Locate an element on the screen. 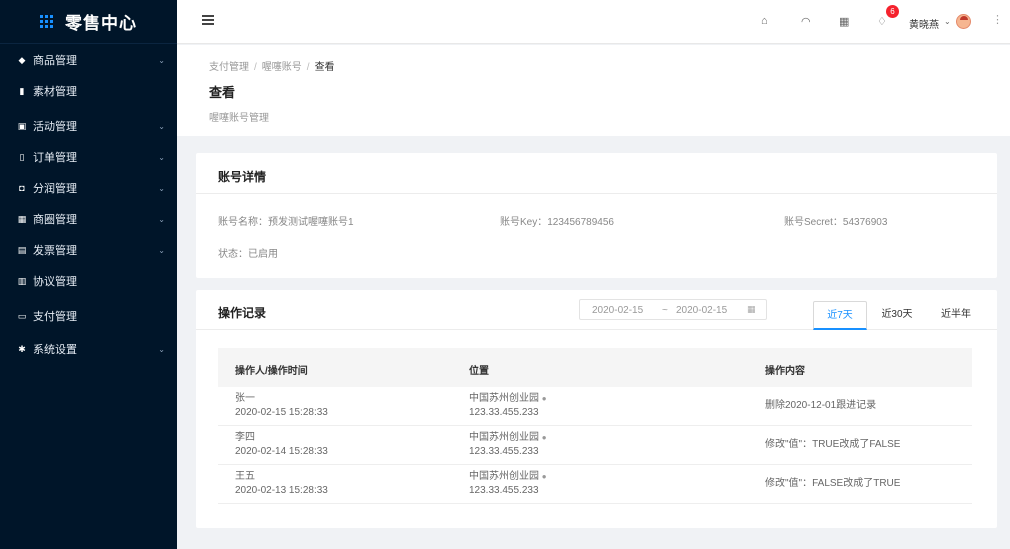 This screenshot has width=1010, height=549. notification-badge: 6 is located at coordinates (892, 11).